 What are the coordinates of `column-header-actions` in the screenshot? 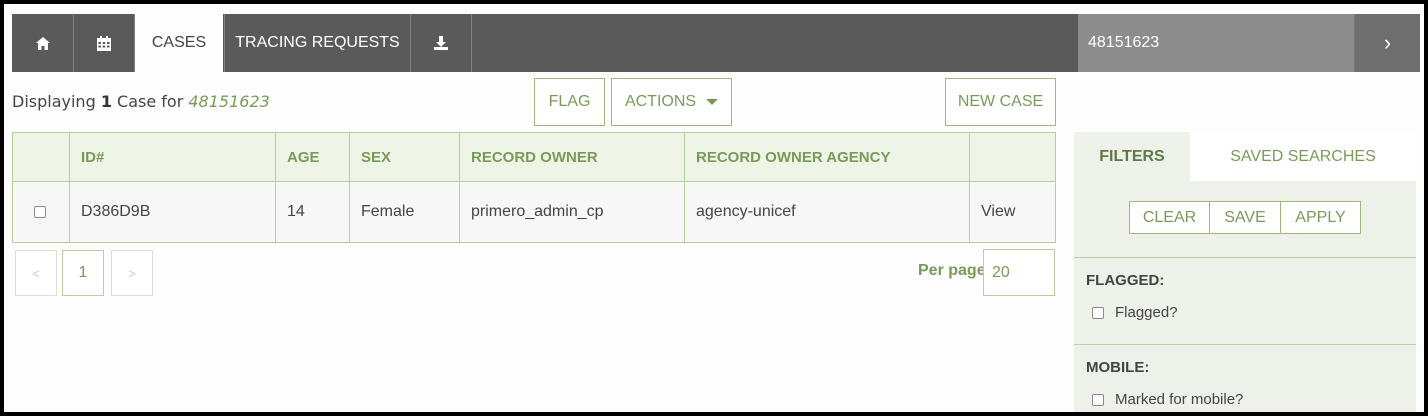 It's located at (1012, 157).